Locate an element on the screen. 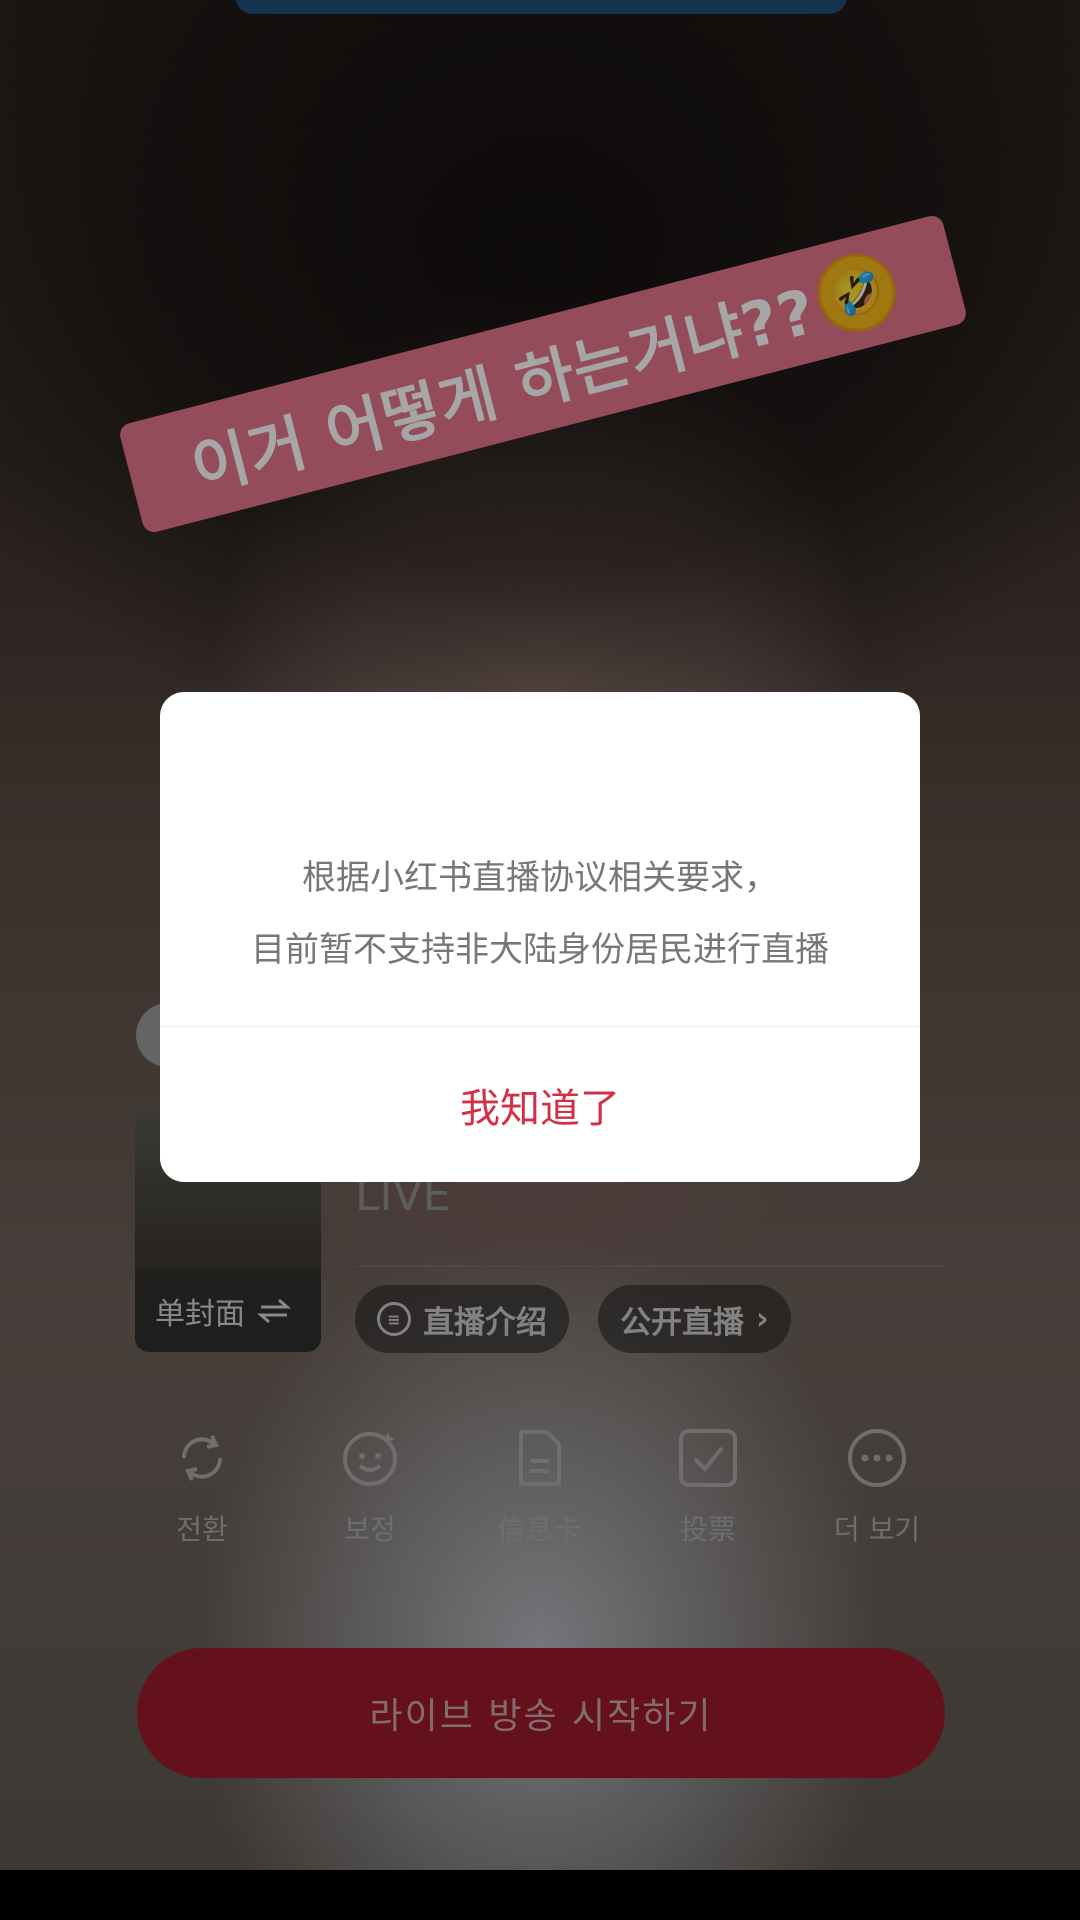  dialog-message: 根据小红书直播协议相关要求， 目前暂不支持非大陆身份居民进行直播 is located at coordinates (540, 914).